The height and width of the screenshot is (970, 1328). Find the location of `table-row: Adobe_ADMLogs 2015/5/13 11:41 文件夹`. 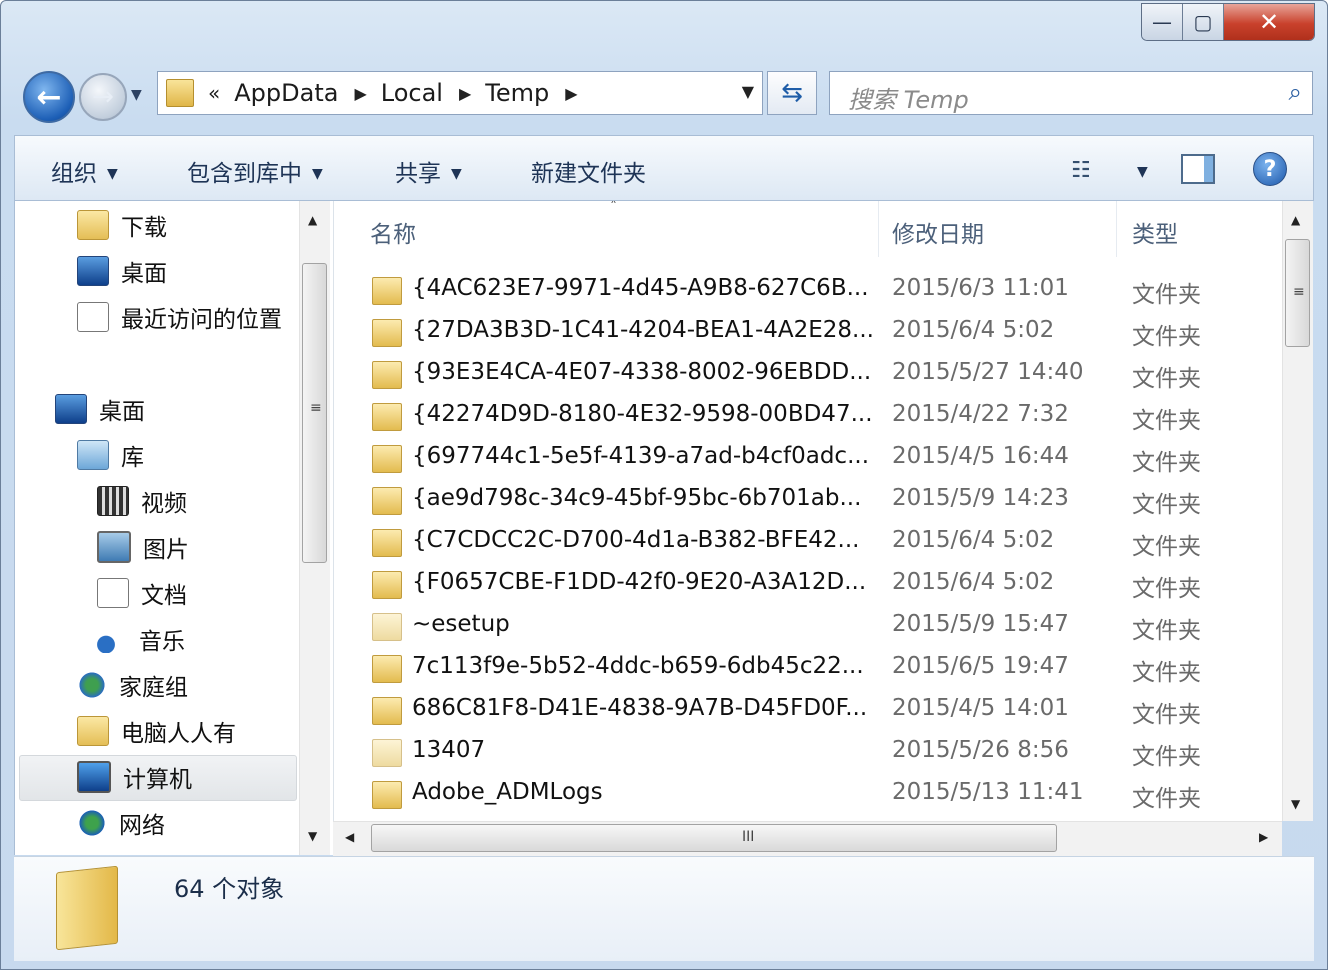

table-row: Adobe_ADMLogs 2015/5/13 11:41 文件夹 is located at coordinates (808, 794).